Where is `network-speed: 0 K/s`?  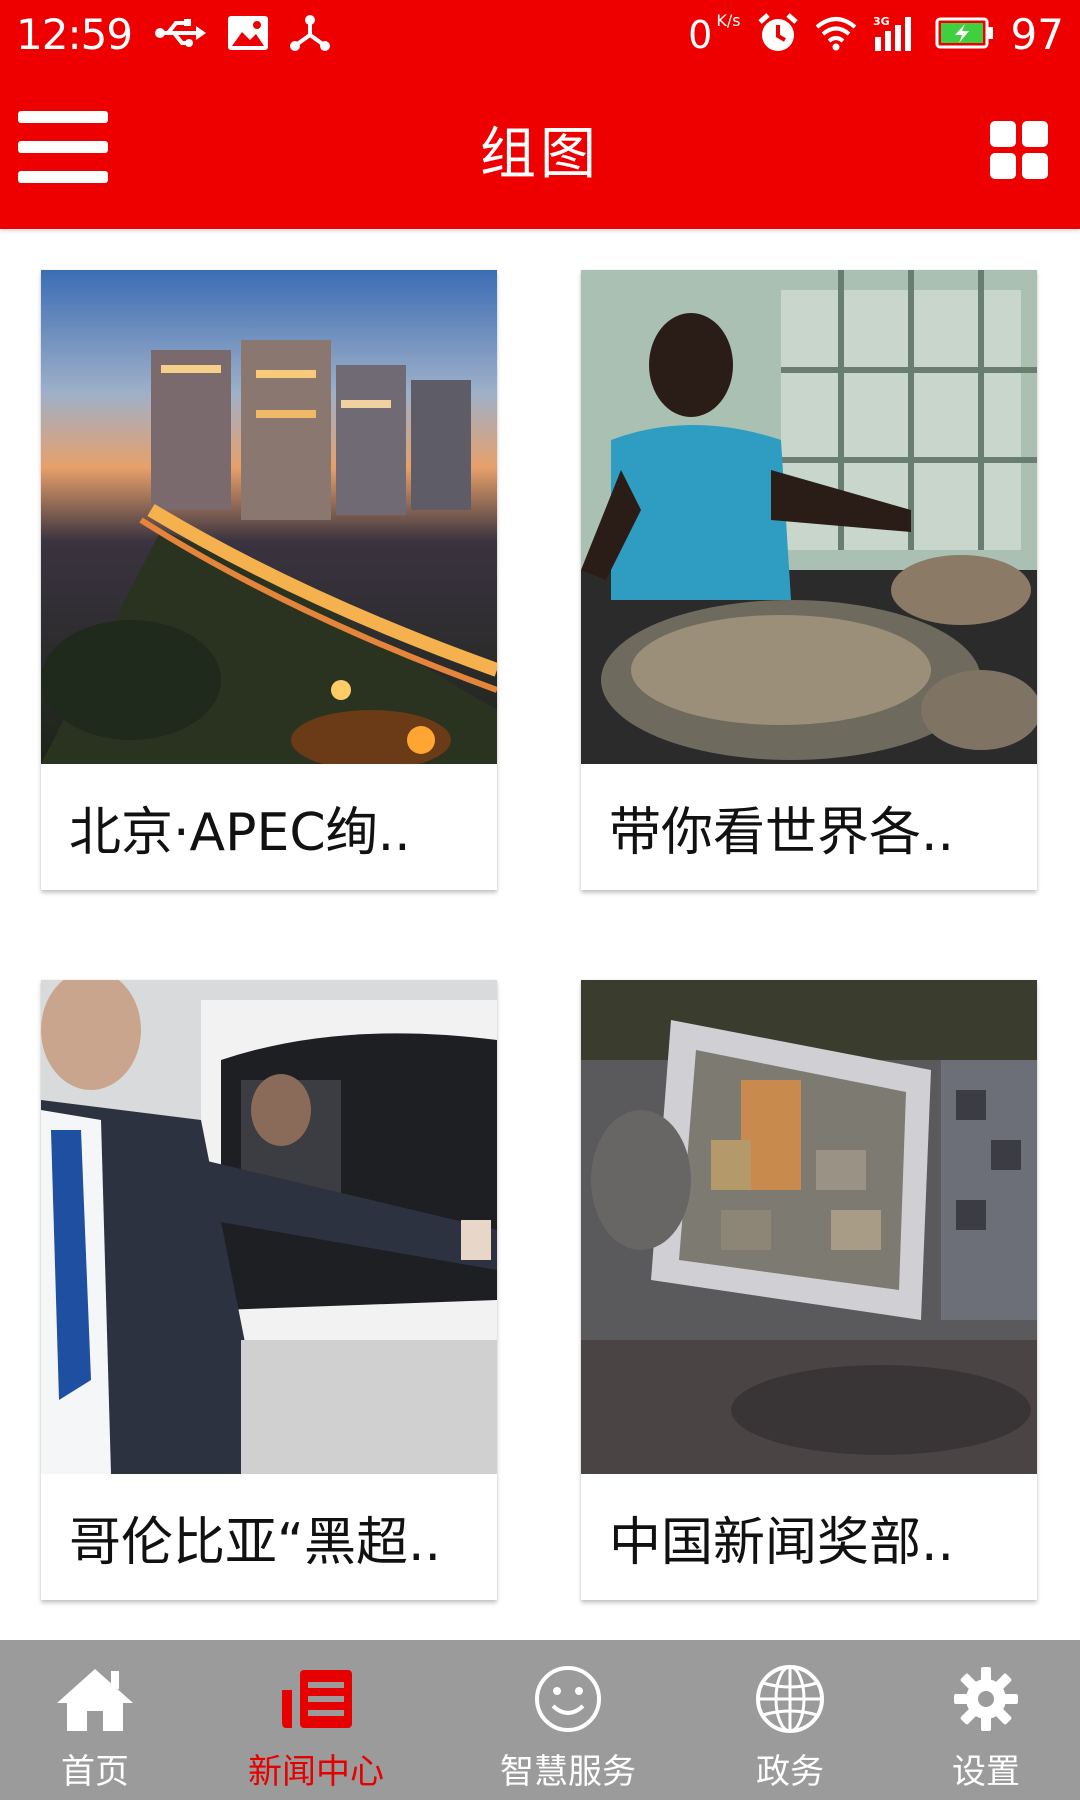
network-speed: 0 K/s is located at coordinates (714, 33).